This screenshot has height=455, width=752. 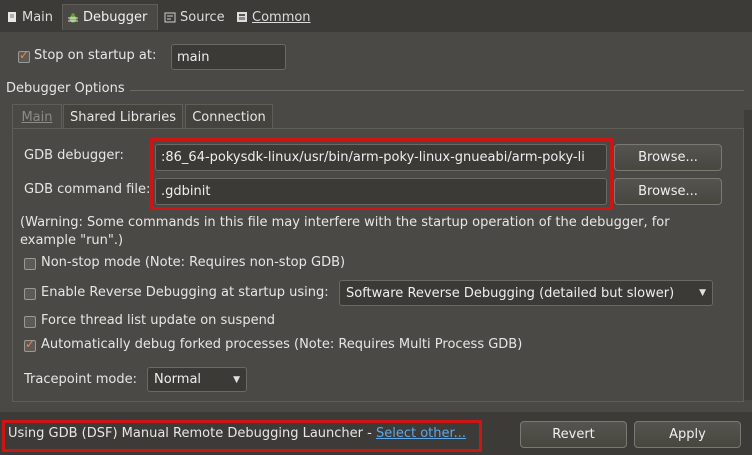 What do you see at coordinates (573, 434) in the screenshot?
I see `revert-button: Revert` at bounding box center [573, 434].